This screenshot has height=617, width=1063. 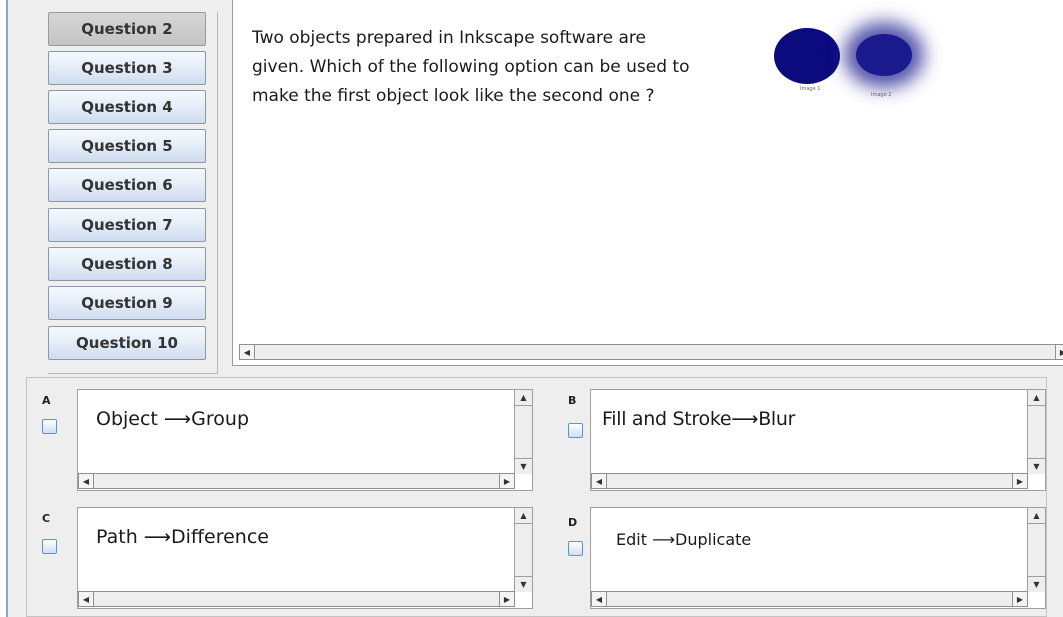 I want to click on option-b-text: Fill and Stroke⟶Blur, so click(x=699, y=419).